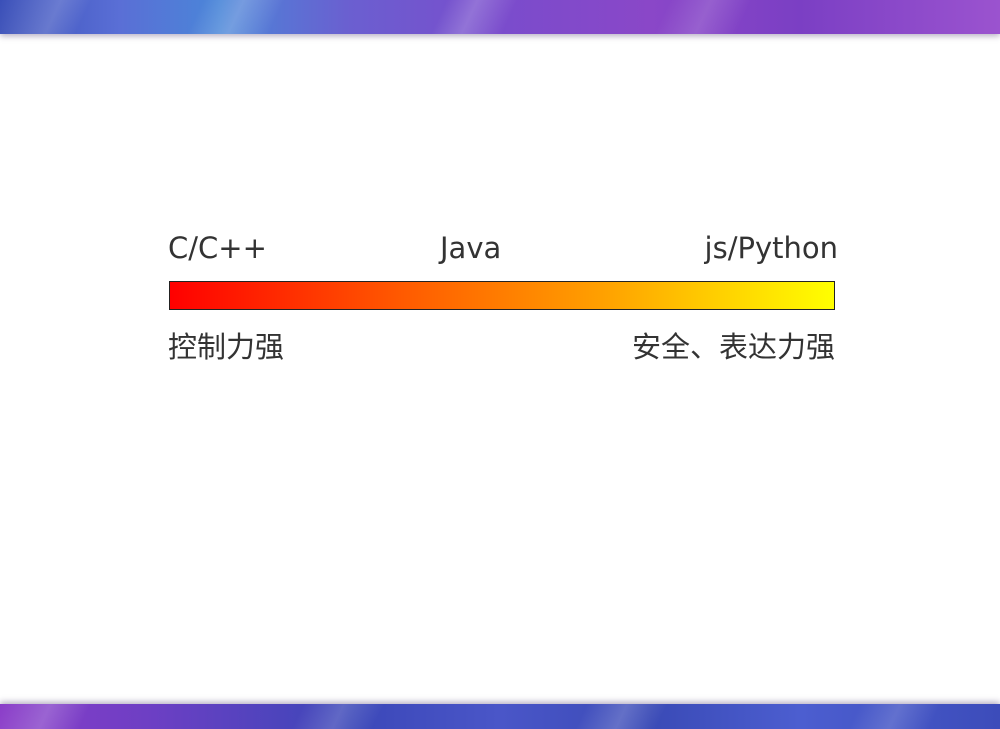 This screenshot has width=1000, height=729. What do you see at coordinates (500, 716) in the screenshot?
I see `bottom-decorative-banner` at bounding box center [500, 716].